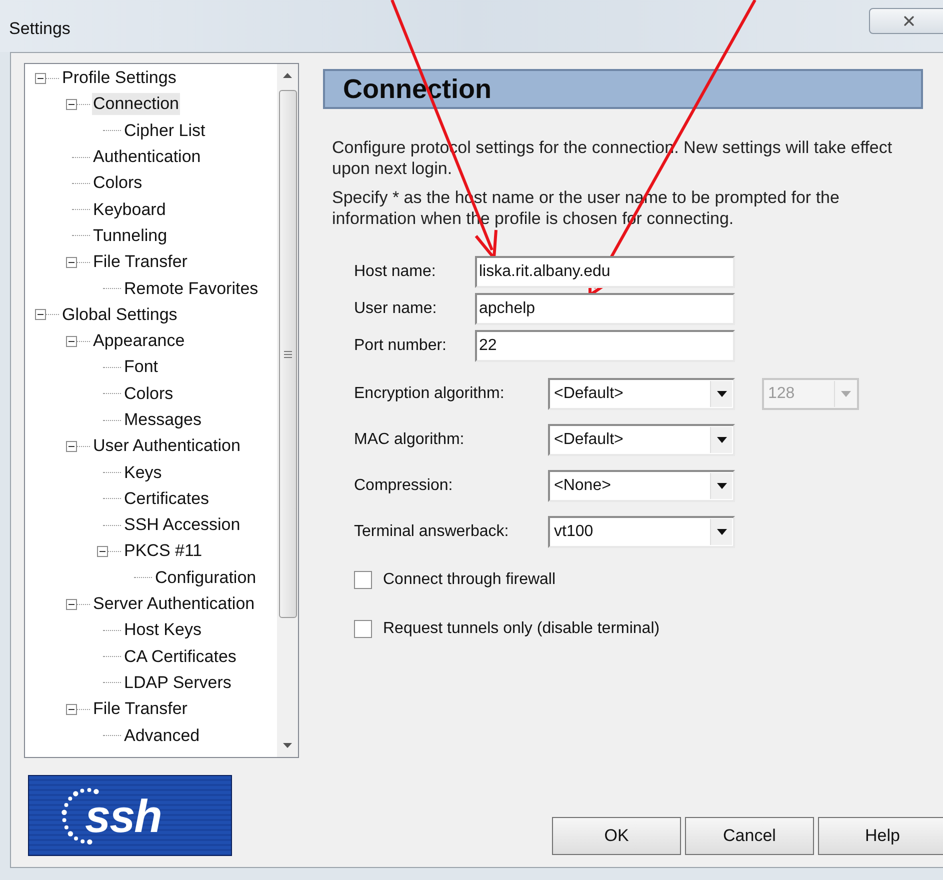 The image size is (943, 880). I want to click on field-label: MAC algorithm:, so click(409, 440).